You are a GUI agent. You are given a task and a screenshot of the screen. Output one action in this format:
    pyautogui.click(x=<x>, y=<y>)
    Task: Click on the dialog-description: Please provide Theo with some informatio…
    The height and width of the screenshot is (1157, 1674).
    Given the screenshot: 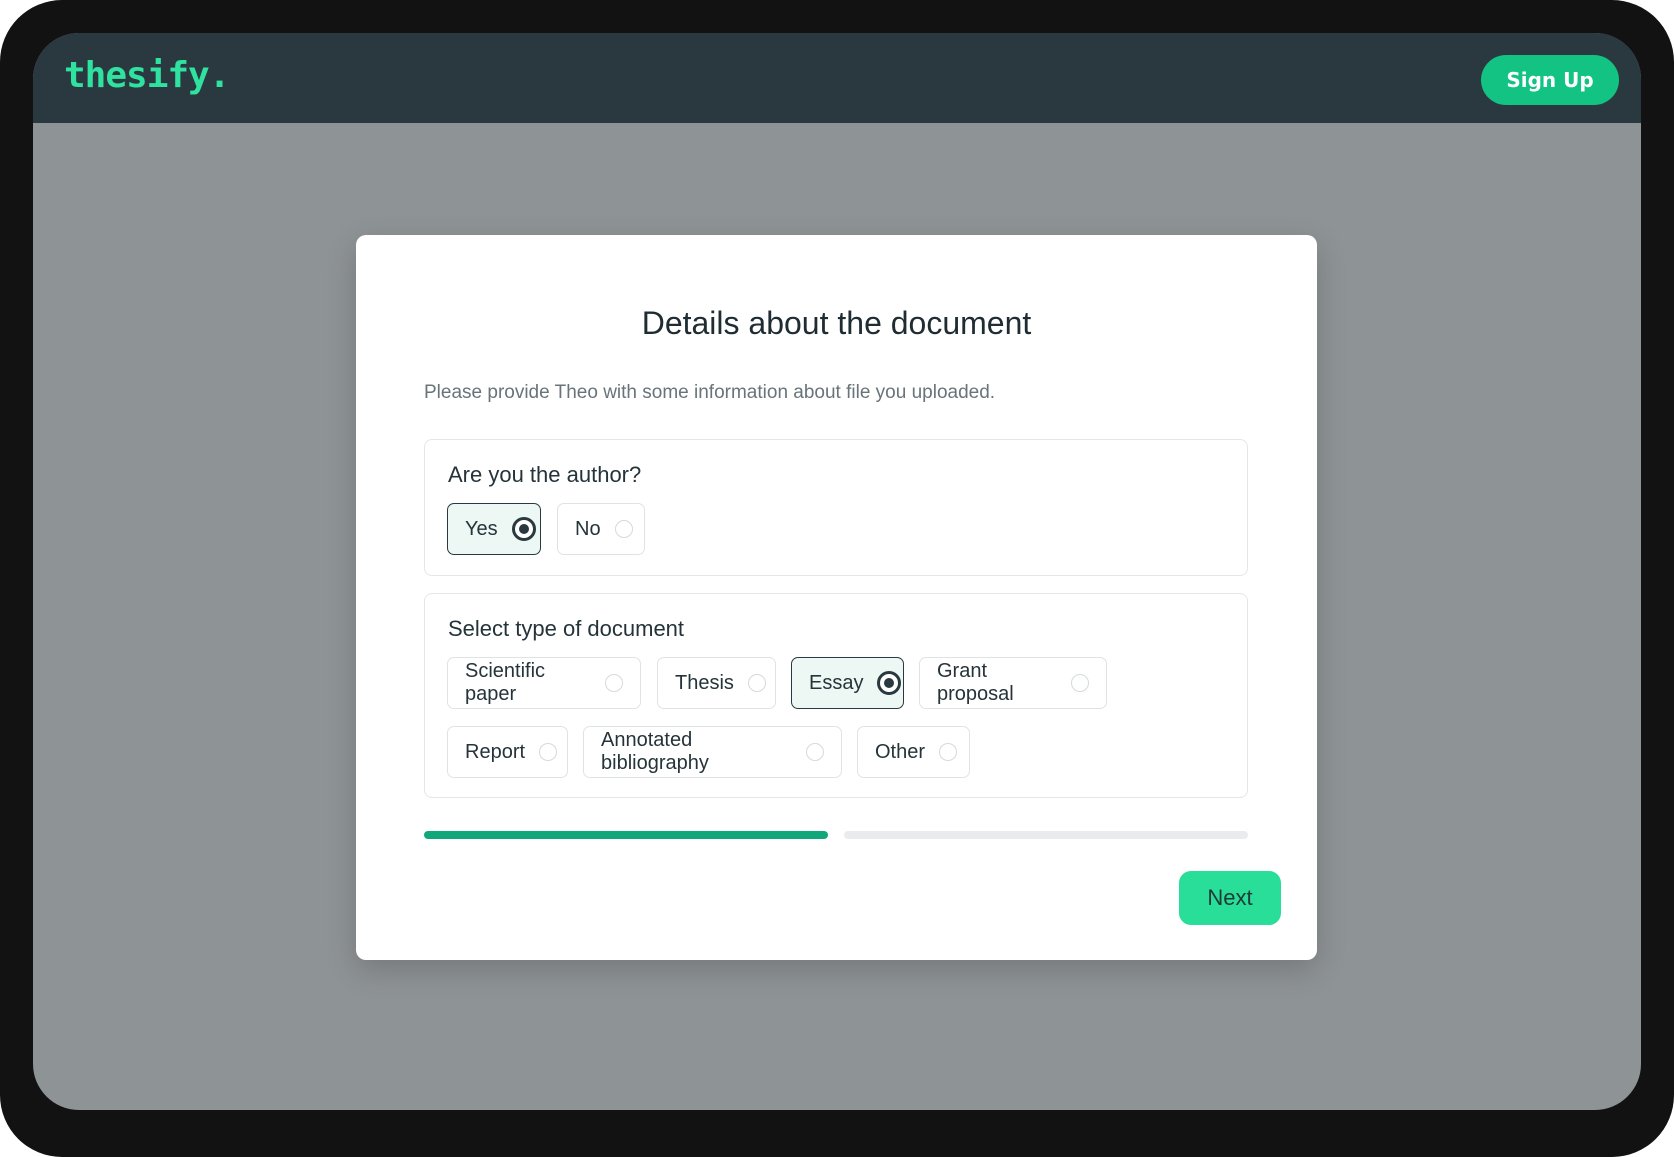 What is the action you would take?
    pyautogui.click(x=710, y=392)
    